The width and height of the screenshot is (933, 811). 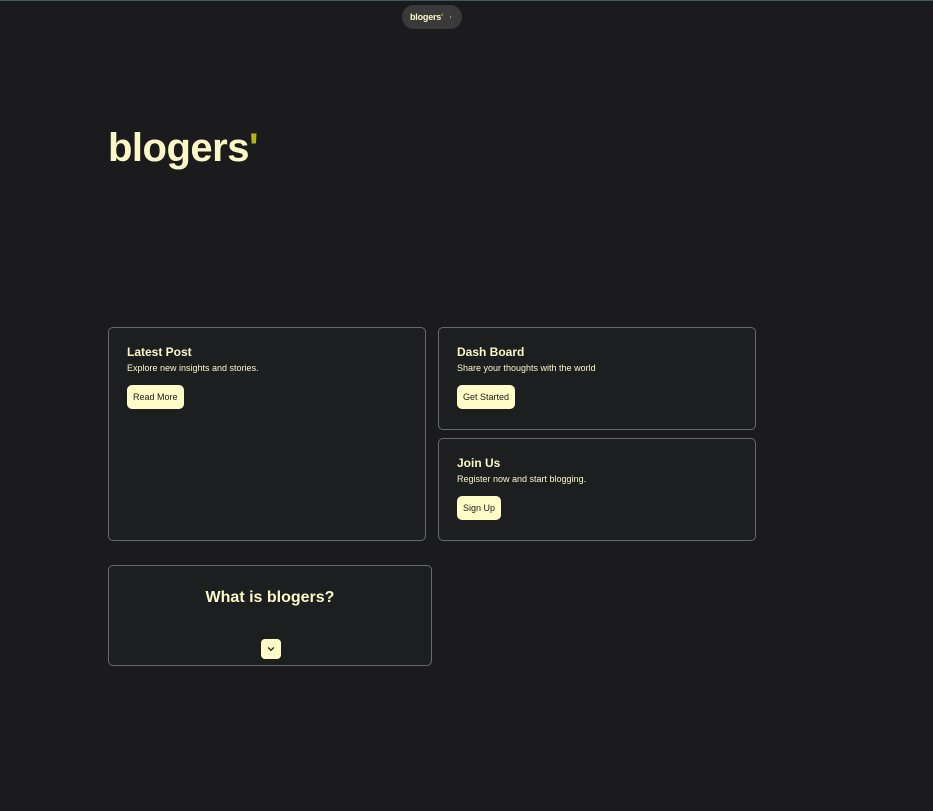 I want to click on read-more-button: Read More, so click(x=155, y=397).